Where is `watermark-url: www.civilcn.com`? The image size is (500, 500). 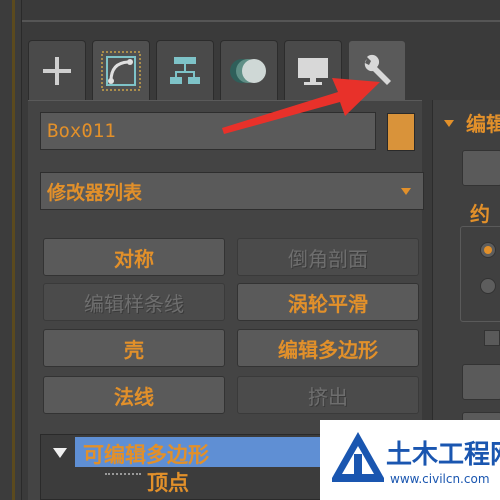
watermark-url: www.civilcn.com is located at coordinates (440, 479).